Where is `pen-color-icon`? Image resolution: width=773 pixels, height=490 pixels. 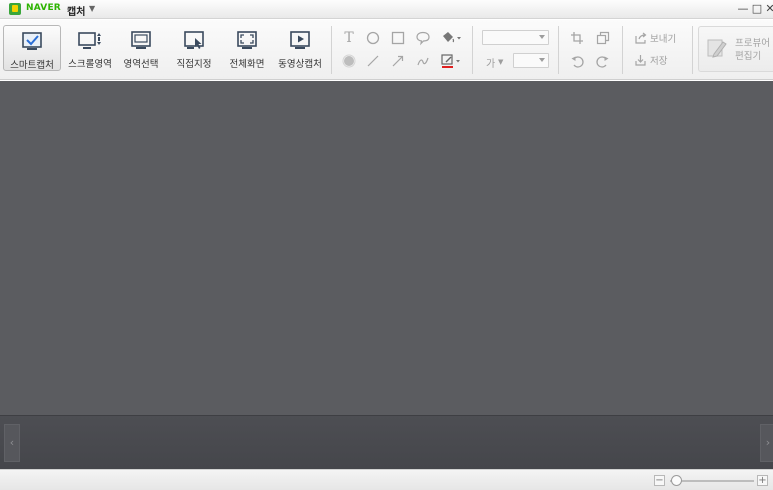
pen-color-icon is located at coordinates (451, 61).